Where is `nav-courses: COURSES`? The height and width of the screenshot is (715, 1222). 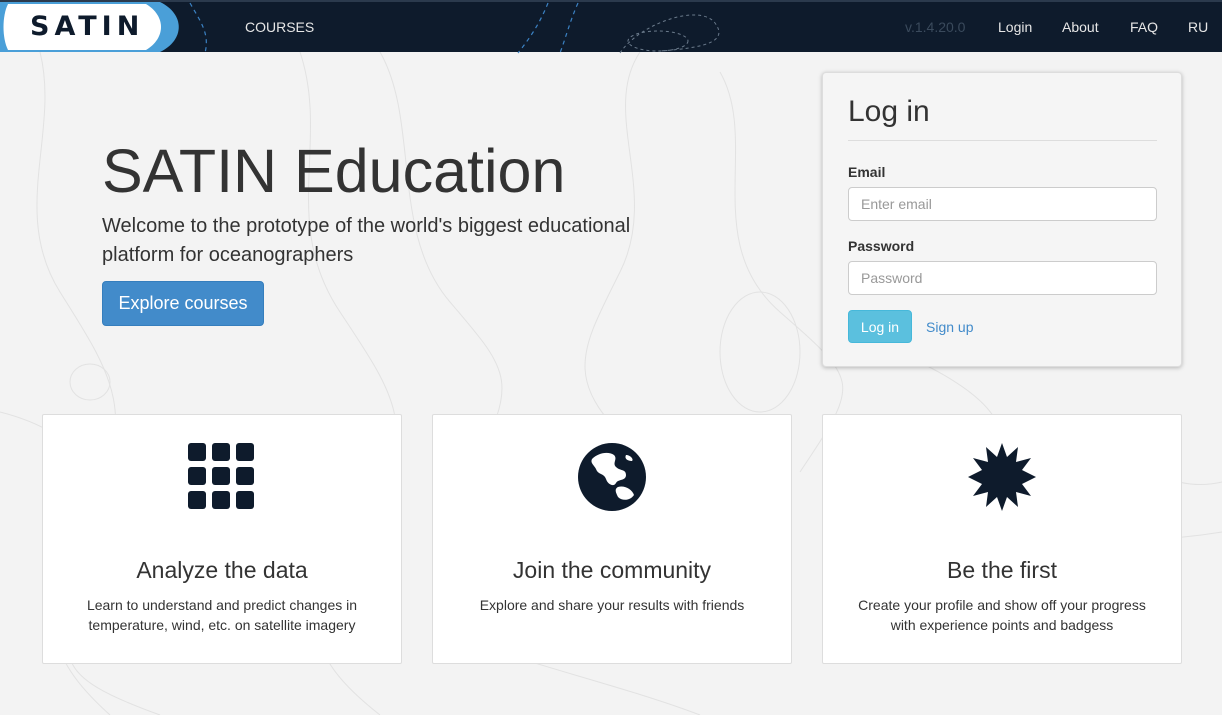 nav-courses: COURSES is located at coordinates (279, 27).